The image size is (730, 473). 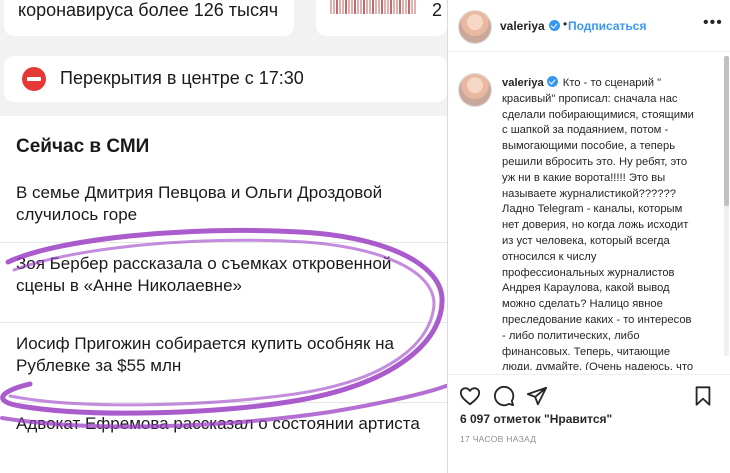 What do you see at coordinates (589, 395) in the screenshot?
I see `post-actions` at bounding box center [589, 395].